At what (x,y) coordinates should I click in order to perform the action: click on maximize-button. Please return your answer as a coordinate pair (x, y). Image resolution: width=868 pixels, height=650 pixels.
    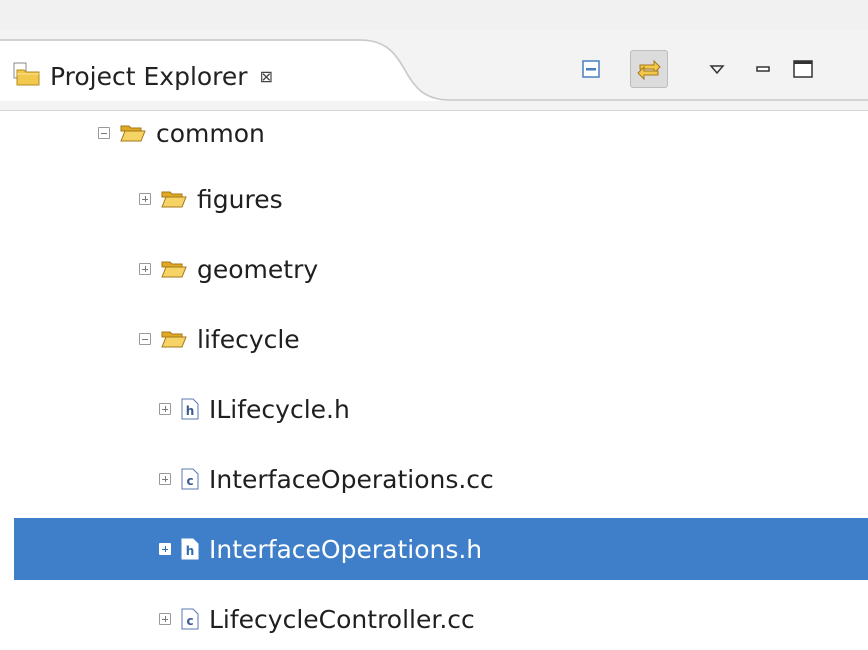
    Looking at the image, I should click on (802, 69).